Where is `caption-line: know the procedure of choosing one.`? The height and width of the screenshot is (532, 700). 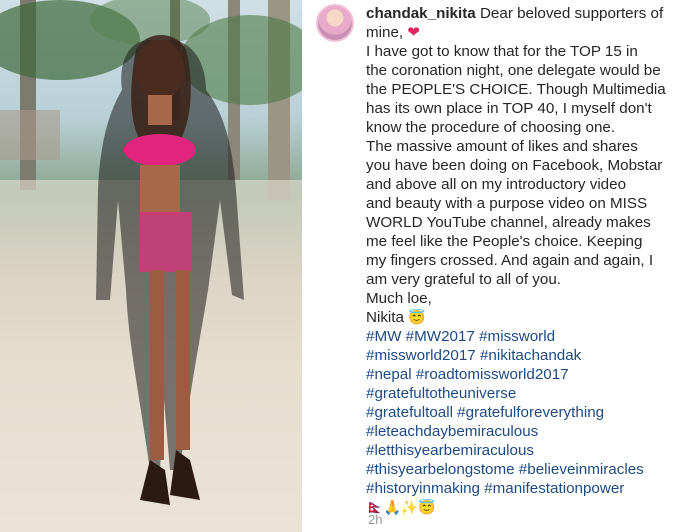
caption-line: know the procedure of choosing one. is located at coordinates (491, 127).